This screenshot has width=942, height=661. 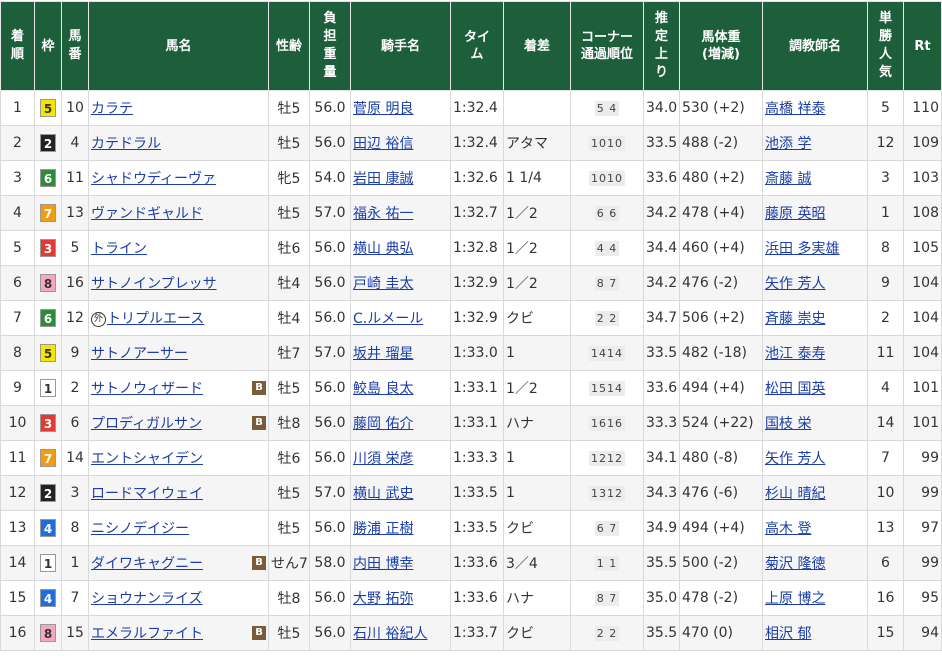 I want to click on jockey-link: 藤岡 佑介, so click(x=383, y=424).